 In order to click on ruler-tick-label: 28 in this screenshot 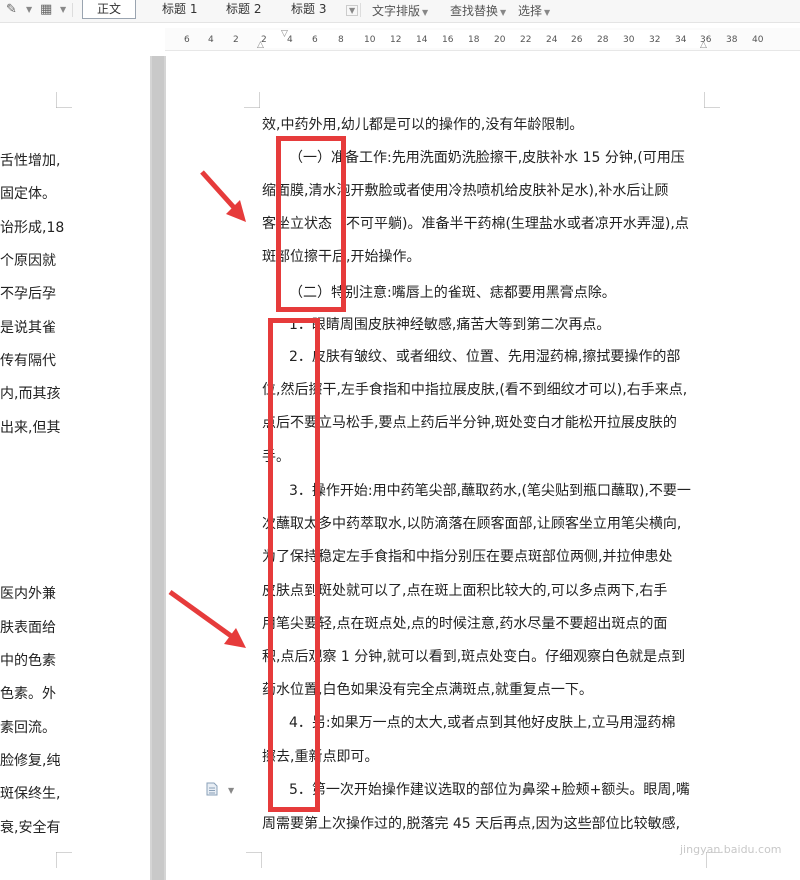, I will do `click(603, 40)`.